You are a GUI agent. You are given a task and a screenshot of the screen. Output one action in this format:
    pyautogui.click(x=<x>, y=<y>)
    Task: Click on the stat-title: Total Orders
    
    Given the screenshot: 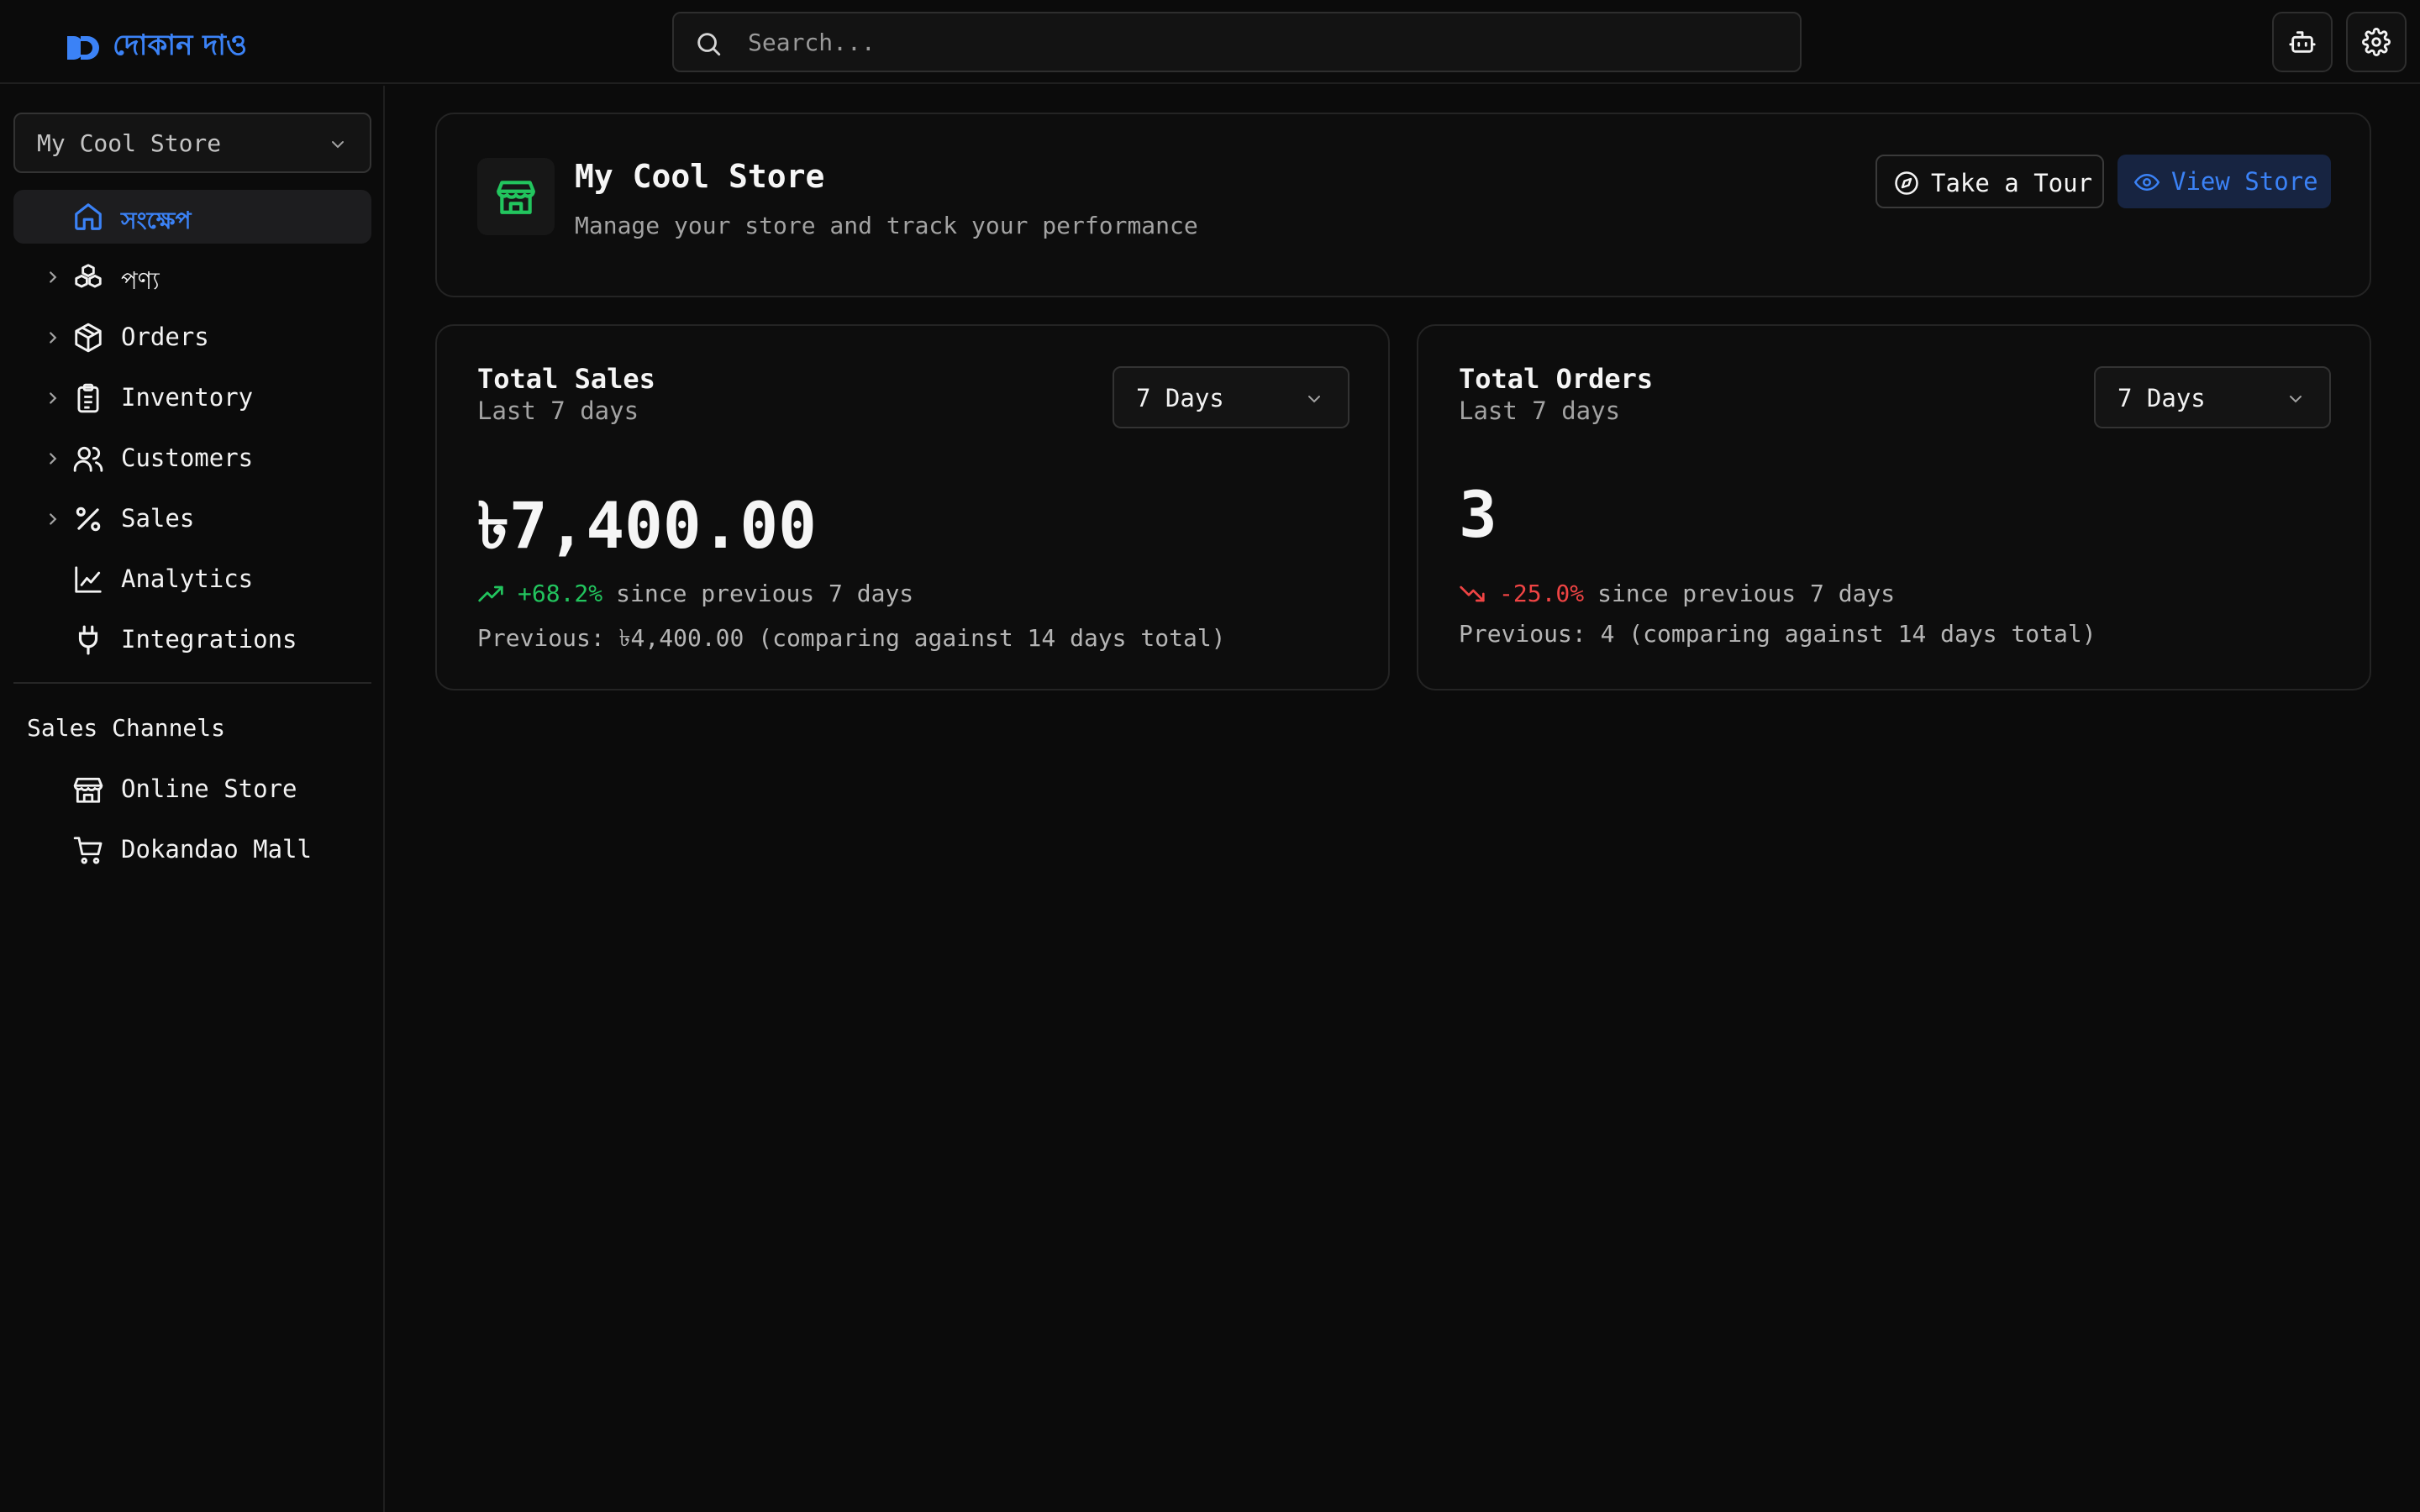 What is the action you would take?
    pyautogui.click(x=1557, y=379)
    